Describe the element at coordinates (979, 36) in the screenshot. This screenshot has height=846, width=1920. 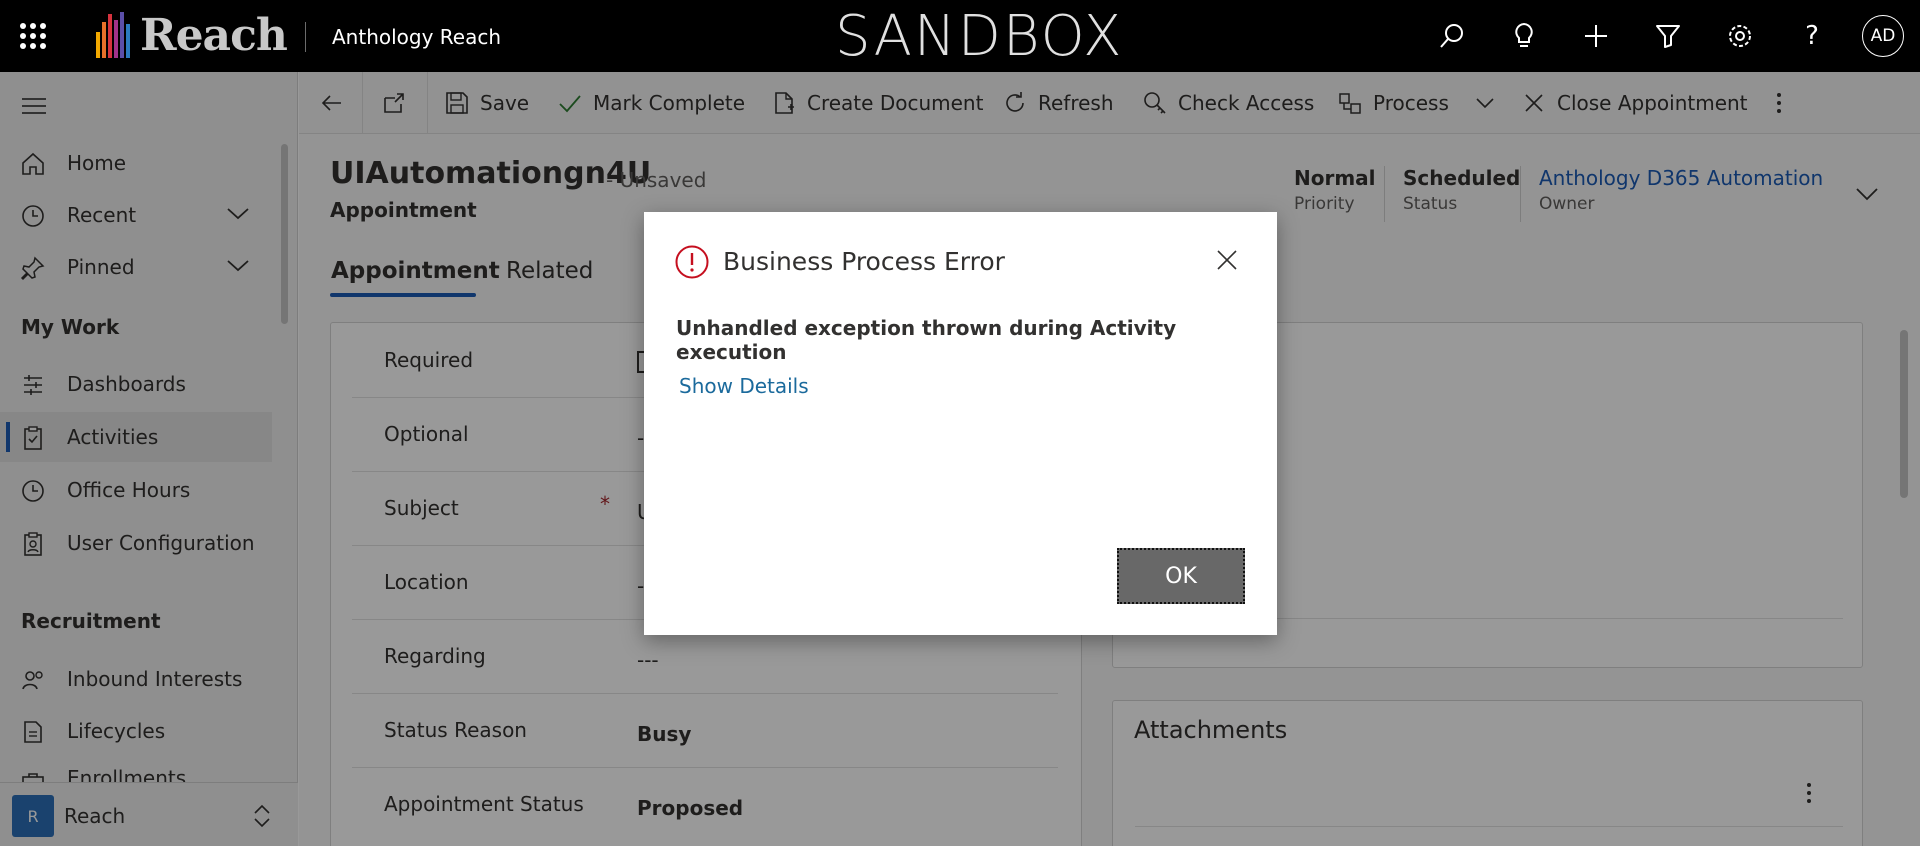
I see `environment-banner: SANDBOX` at that location.